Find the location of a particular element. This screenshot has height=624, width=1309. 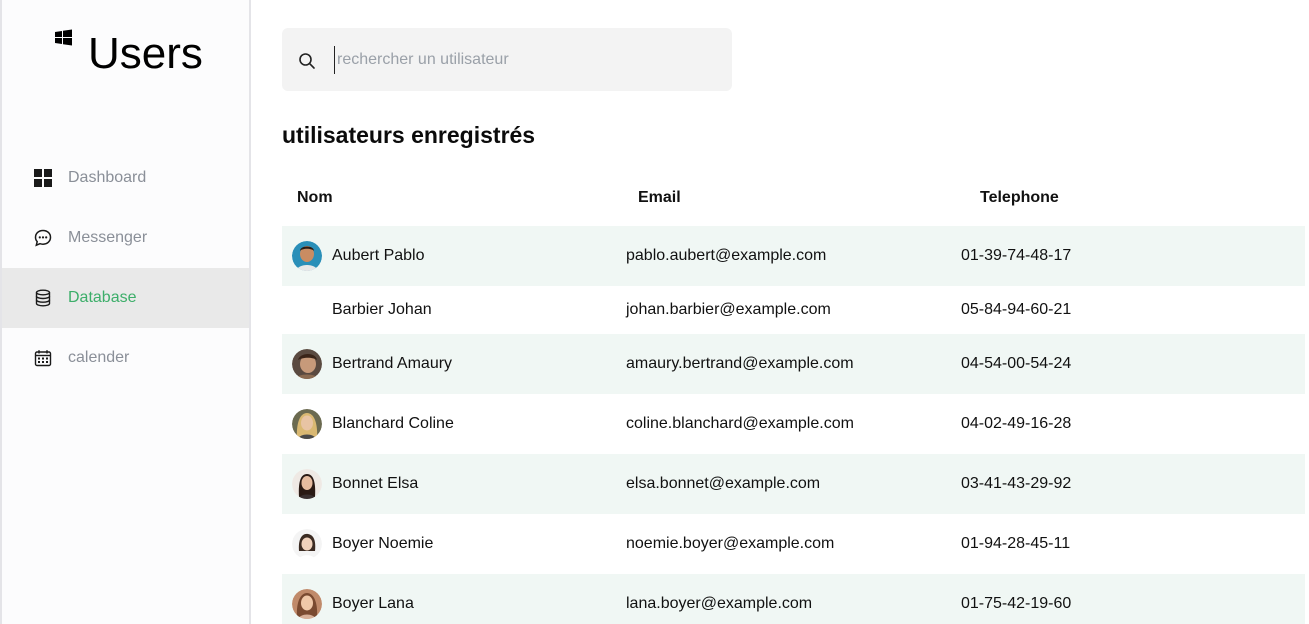

user-email: johan.barbier@example.com is located at coordinates (728, 309).